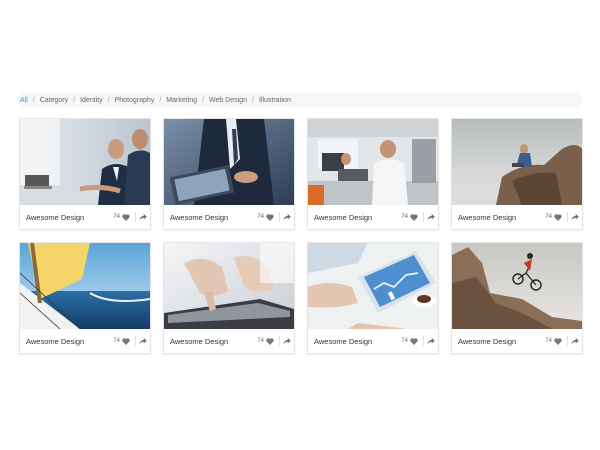 The width and height of the screenshot is (600, 450). Describe the element at coordinates (373, 162) in the screenshot. I see `office-computer-workers-photo` at that location.